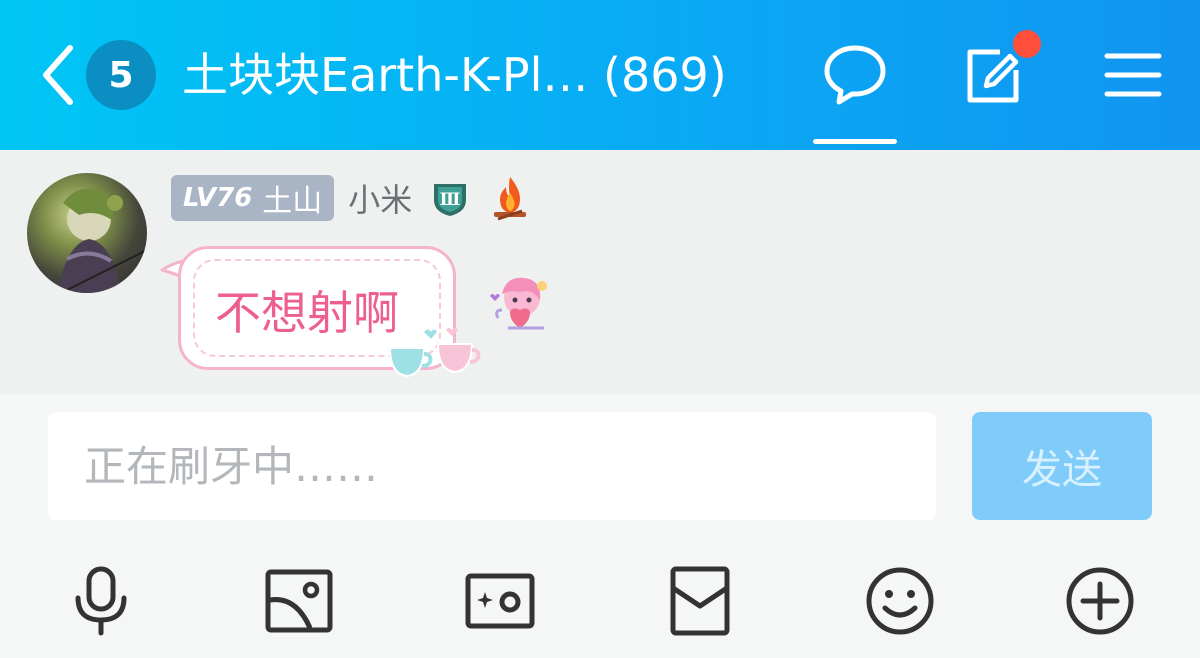  Describe the element at coordinates (521, 306) in the screenshot. I see `sticker-image` at that location.